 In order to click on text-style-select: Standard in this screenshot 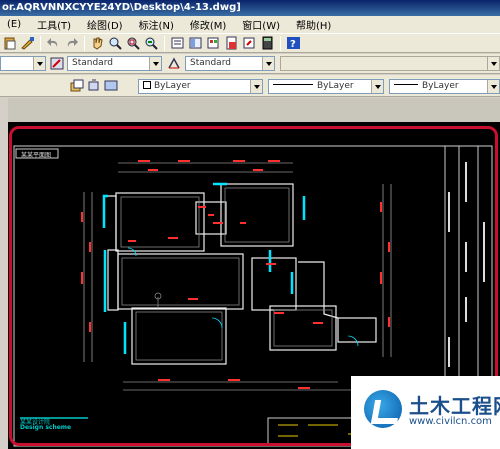, I will do `click(114, 63)`.